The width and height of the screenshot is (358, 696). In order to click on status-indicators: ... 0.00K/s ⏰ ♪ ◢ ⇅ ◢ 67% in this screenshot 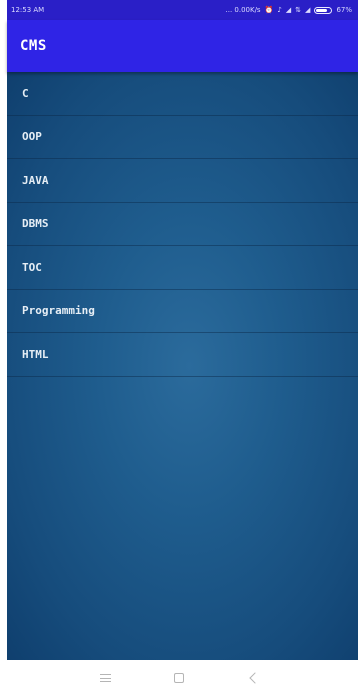, I will do `click(289, 10)`.